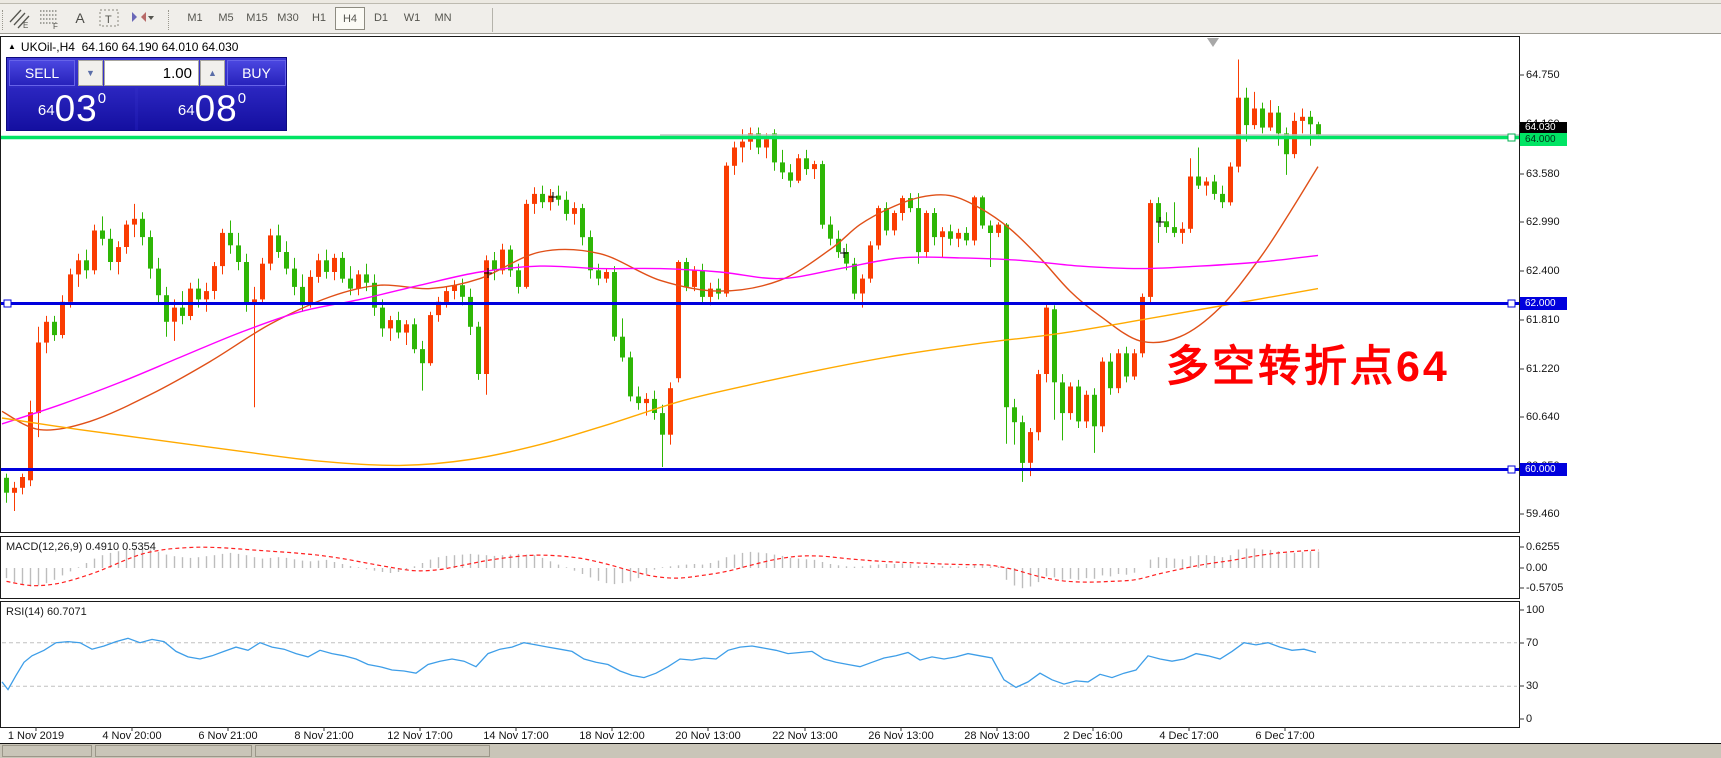  What do you see at coordinates (420, 736) in the screenshot?
I see `timeline-label: 12 Nov 17:00` at bounding box center [420, 736].